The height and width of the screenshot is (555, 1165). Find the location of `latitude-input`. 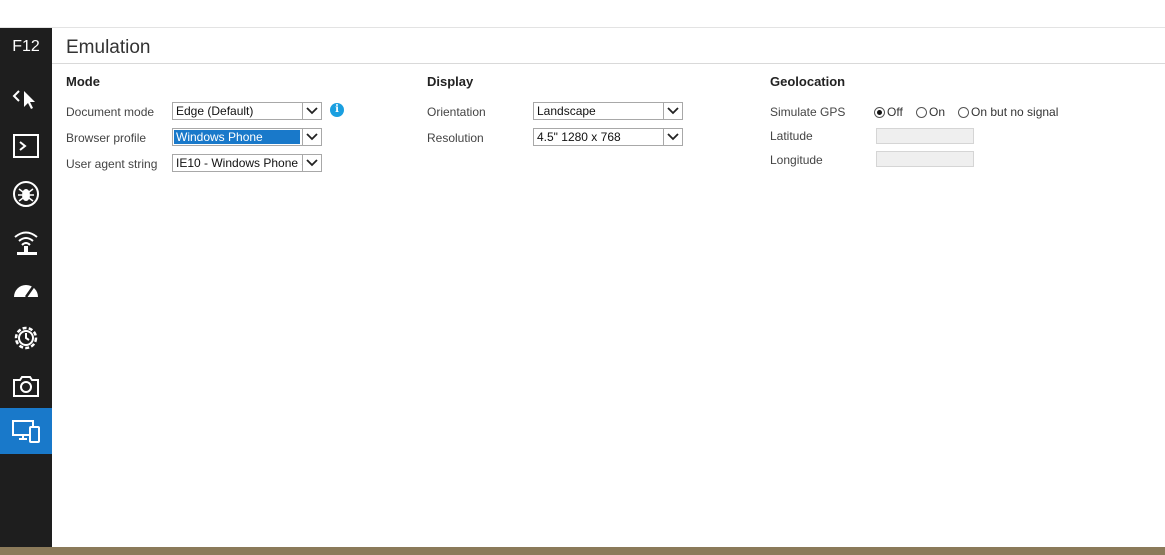

latitude-input is located at coordinates (925, 136).